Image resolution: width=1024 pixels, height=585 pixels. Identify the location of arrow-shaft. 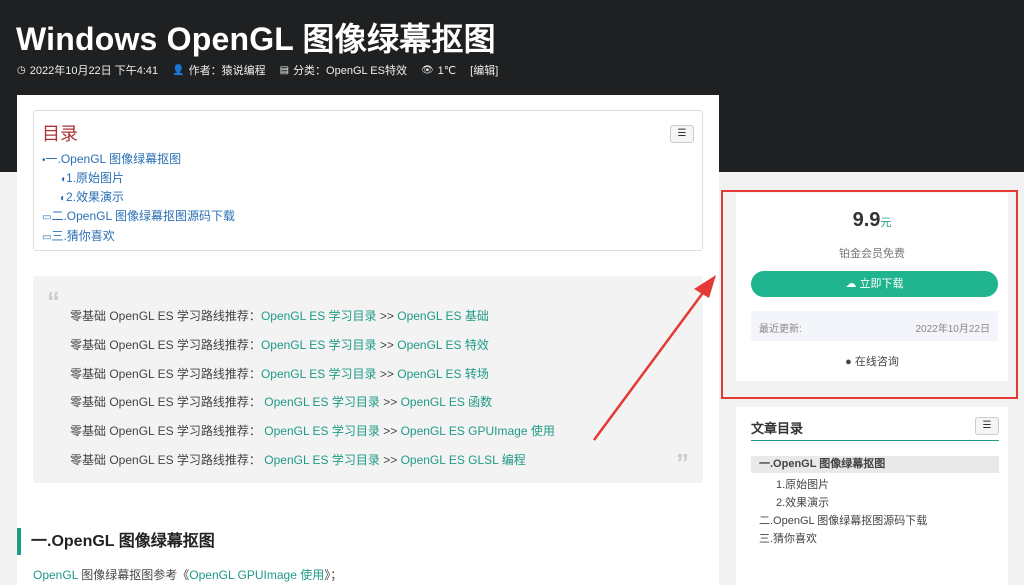
(649, 365).